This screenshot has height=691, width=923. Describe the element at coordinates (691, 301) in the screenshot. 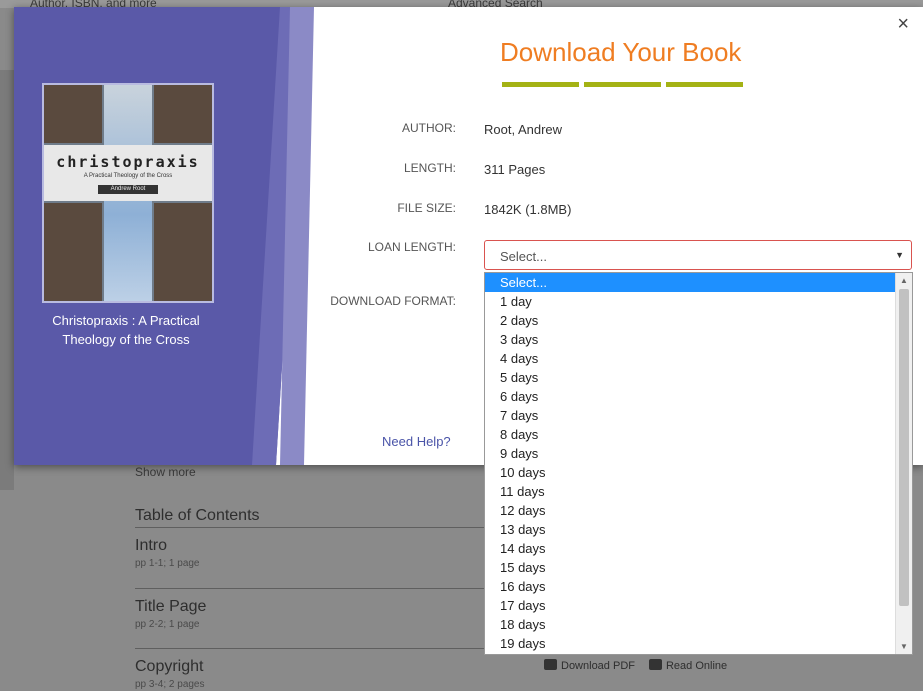

I see `loan-option: 1 day` at that location.